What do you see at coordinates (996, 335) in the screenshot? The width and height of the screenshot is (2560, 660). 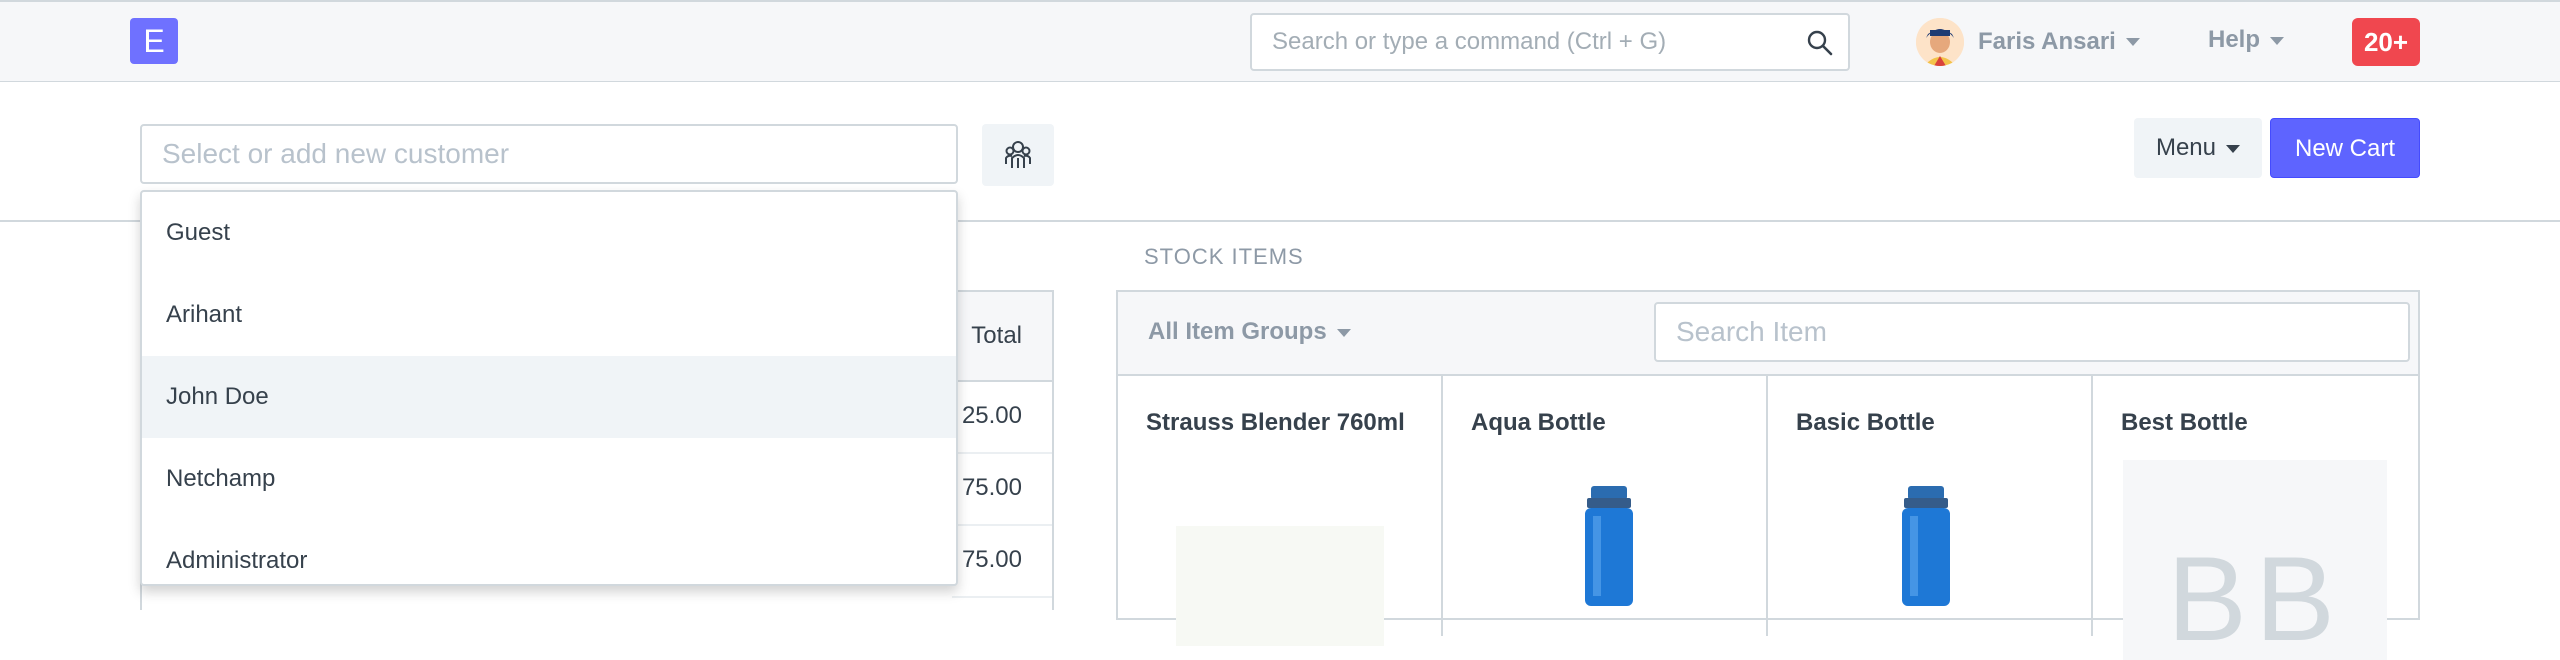 I see `total-column-header: Total` at bounding box center [996, 335].